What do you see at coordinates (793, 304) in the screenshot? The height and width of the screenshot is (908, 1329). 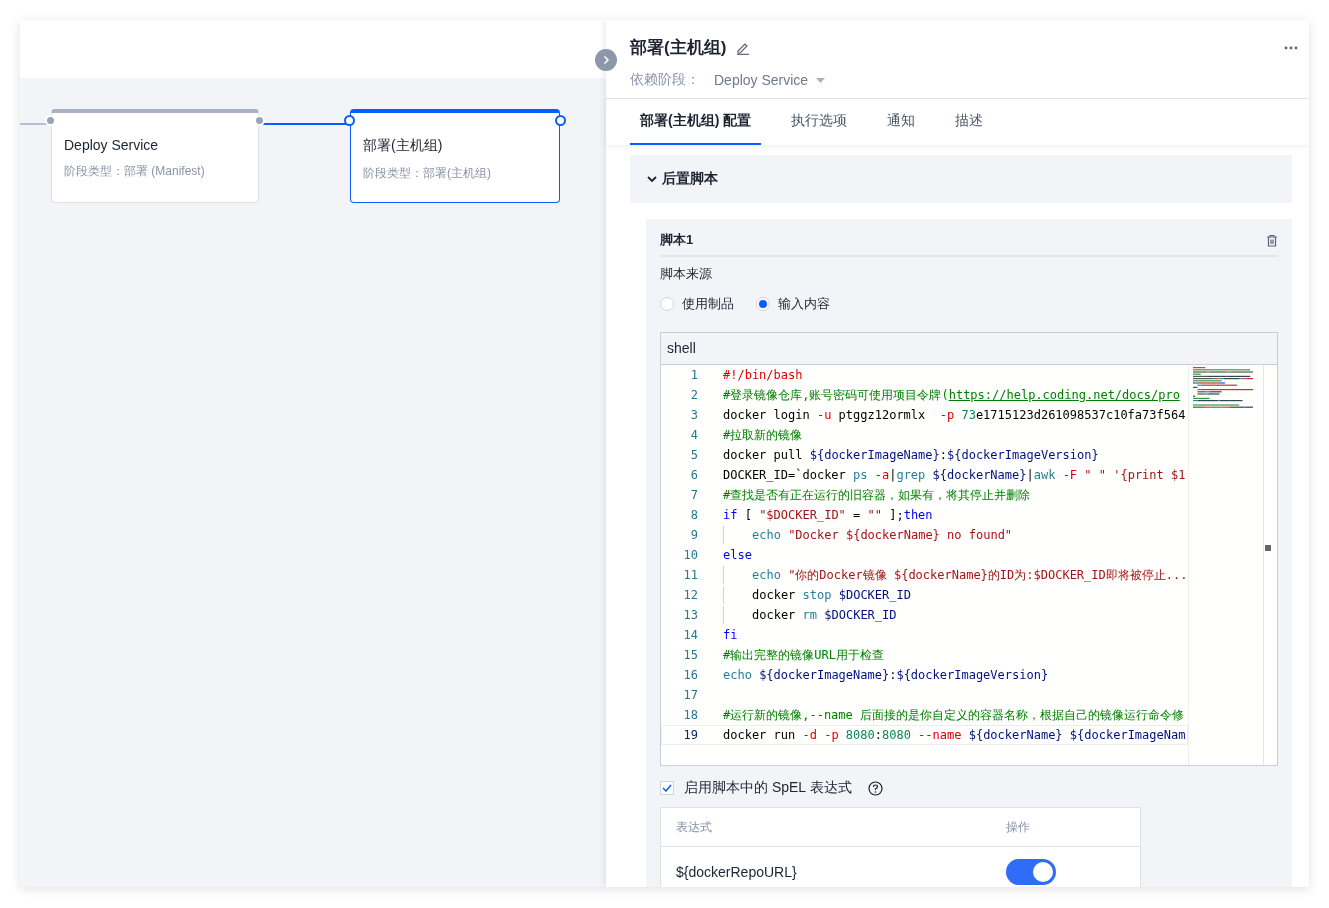 I see `radio-option: 输入内容` at bounding box center [793, 304].